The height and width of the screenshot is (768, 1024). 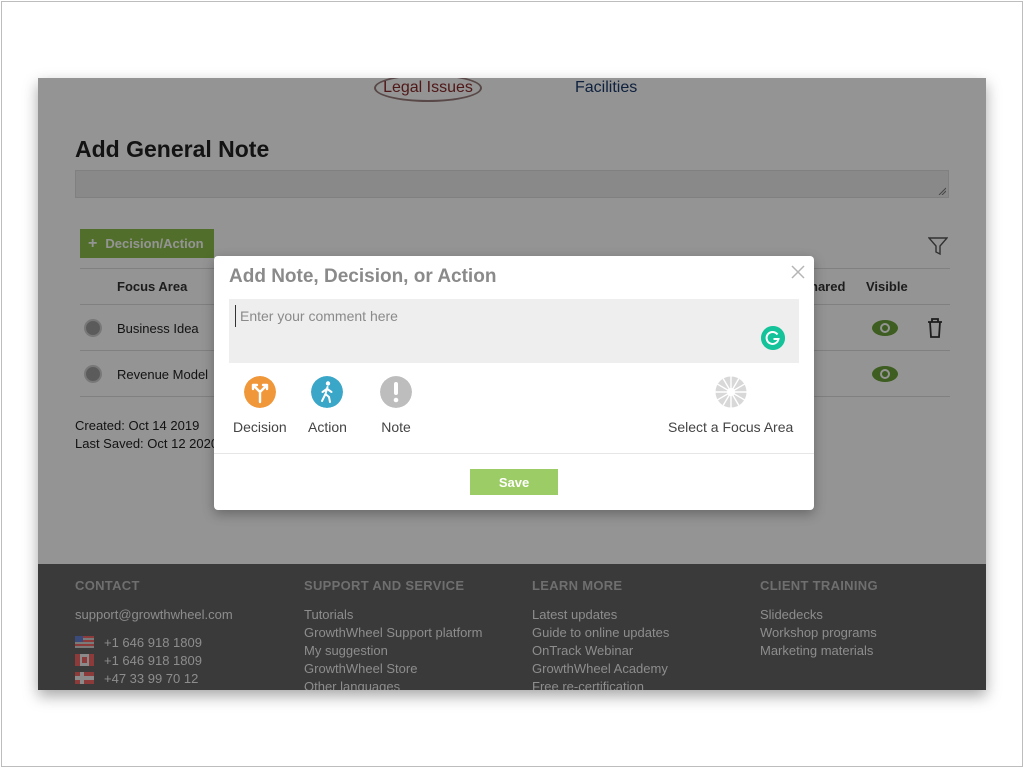 I want to click on footer-link: OnTrack Webinar, so click(x=600, y=651).